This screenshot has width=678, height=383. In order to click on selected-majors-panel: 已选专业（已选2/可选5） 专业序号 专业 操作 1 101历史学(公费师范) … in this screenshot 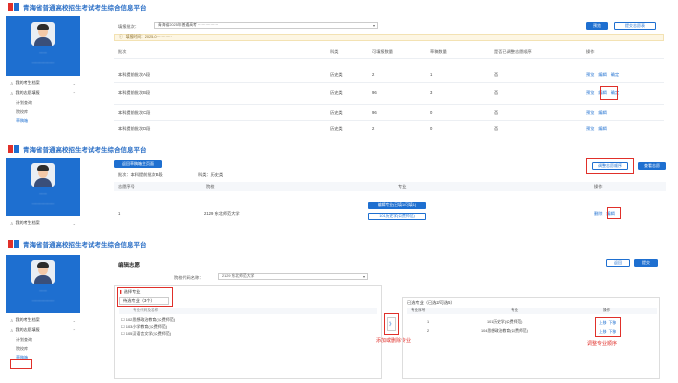, I will do `click(531, 338)`.